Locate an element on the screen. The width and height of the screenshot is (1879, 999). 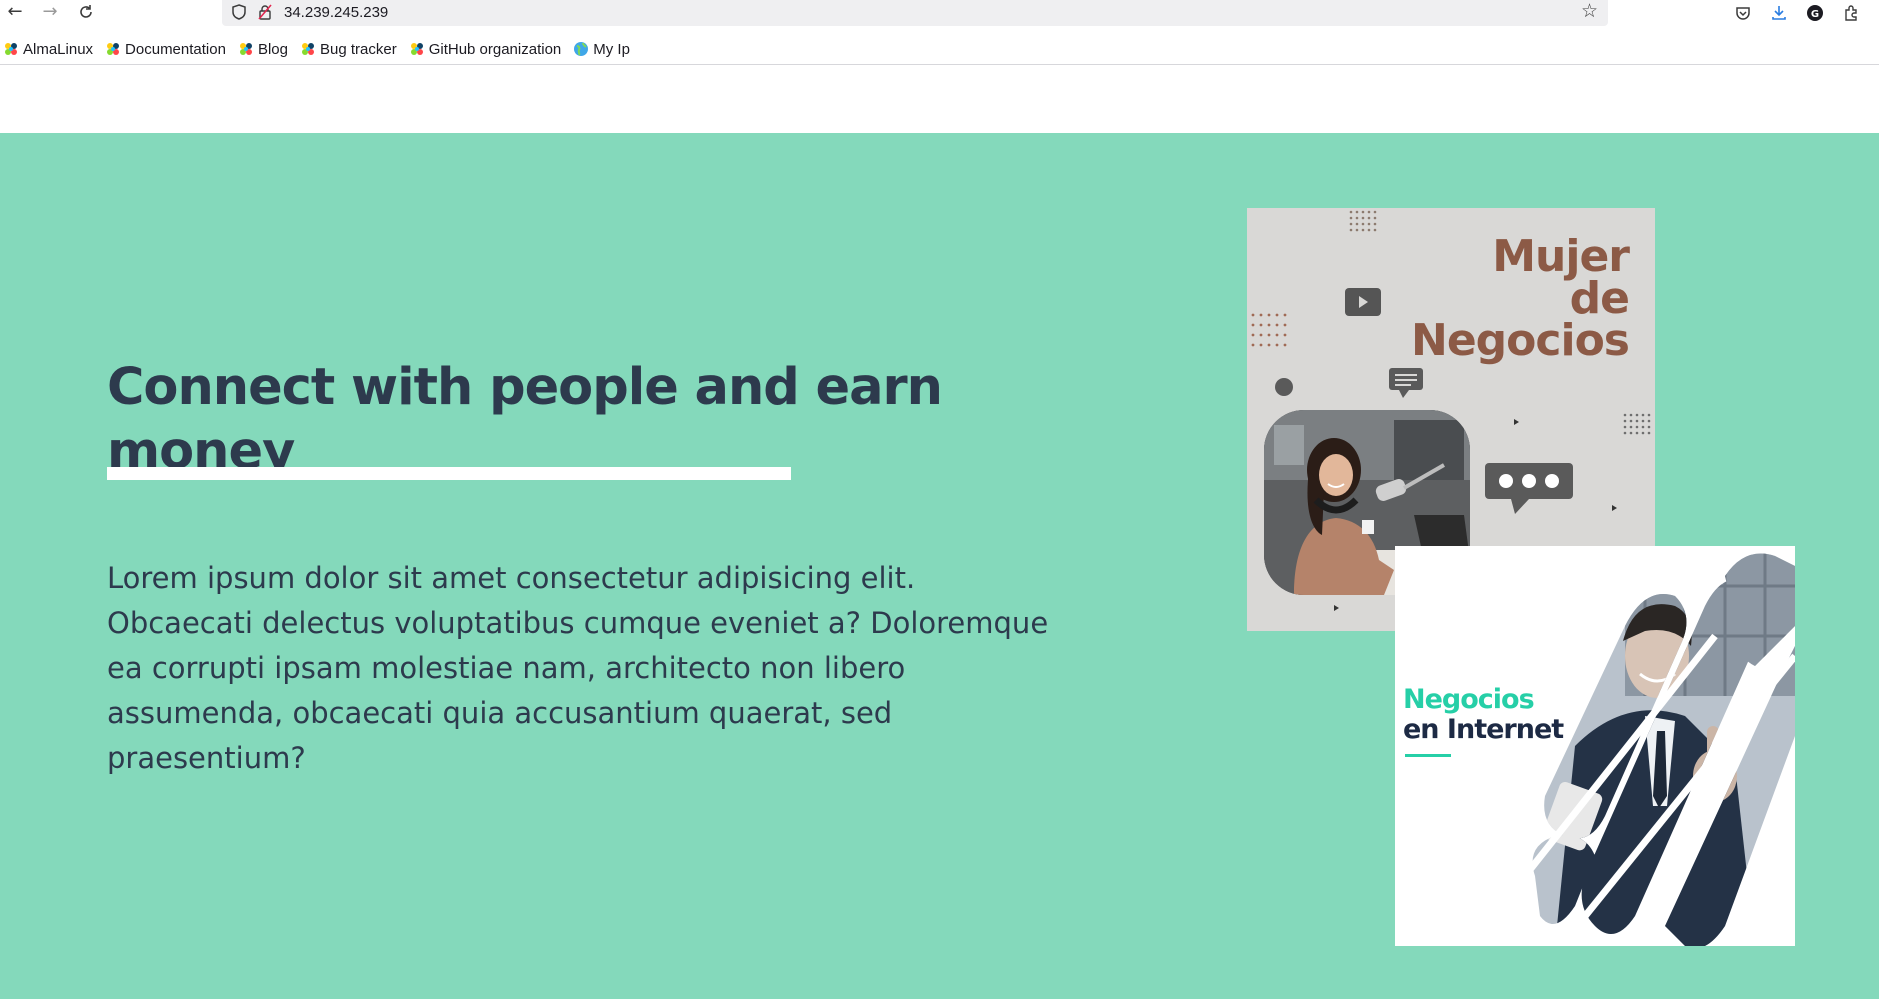
forward-icon: → is located at coordinates (50, 12).